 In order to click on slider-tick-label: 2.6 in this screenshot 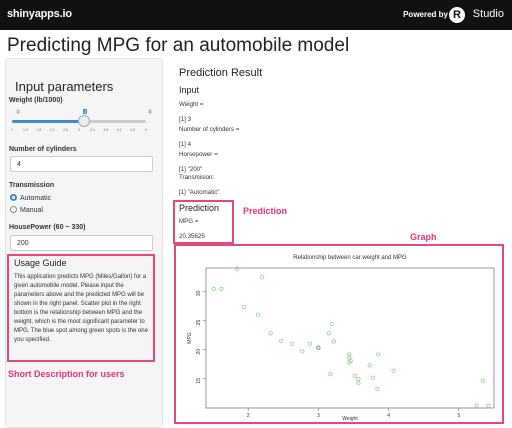, I will do `click(66, 130)`.